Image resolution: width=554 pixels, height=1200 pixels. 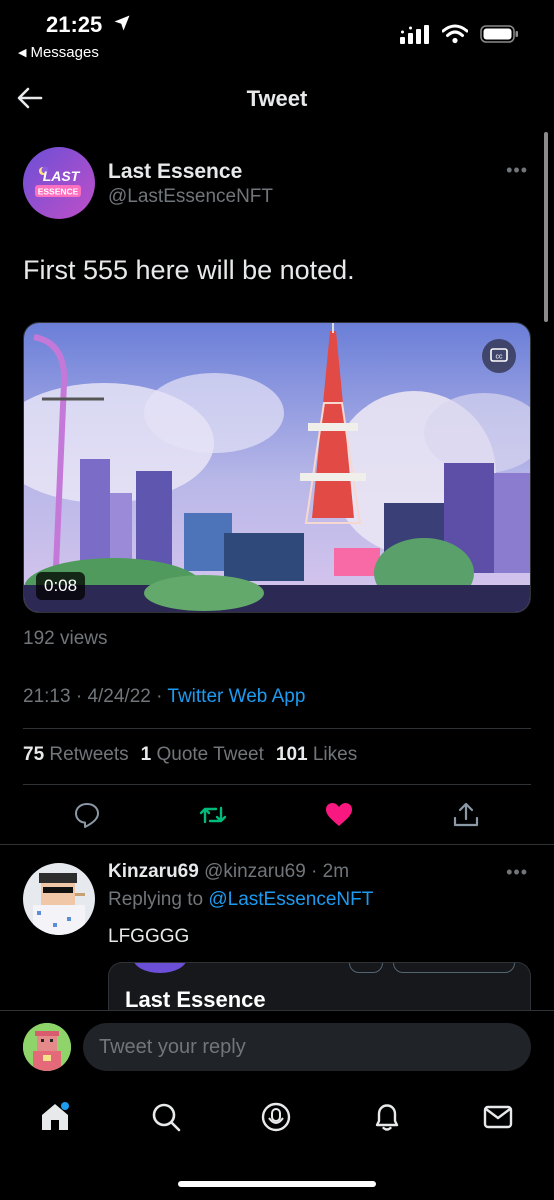 I want to click on closed-captions-icon: cc, so click(x=499, y=355).